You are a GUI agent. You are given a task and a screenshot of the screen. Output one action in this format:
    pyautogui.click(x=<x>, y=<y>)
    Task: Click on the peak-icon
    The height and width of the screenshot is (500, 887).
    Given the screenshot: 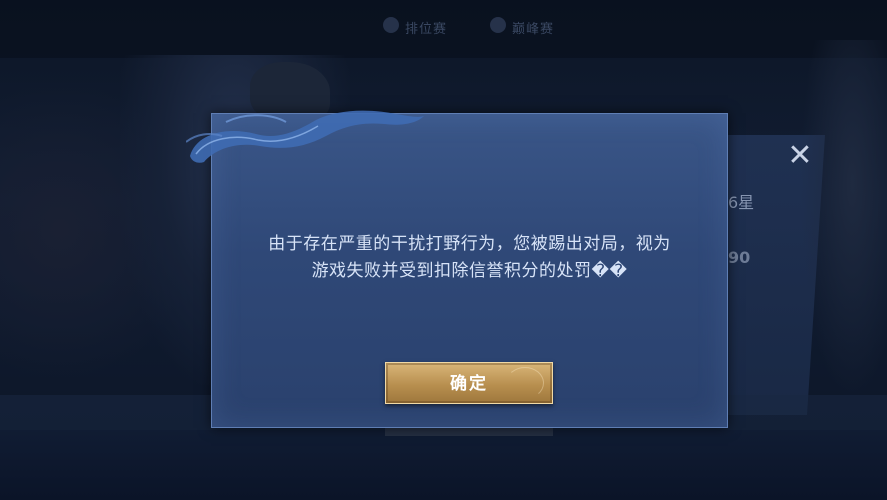 What is the action you would take?
    pyautogui.click(x=498, y=25)
    